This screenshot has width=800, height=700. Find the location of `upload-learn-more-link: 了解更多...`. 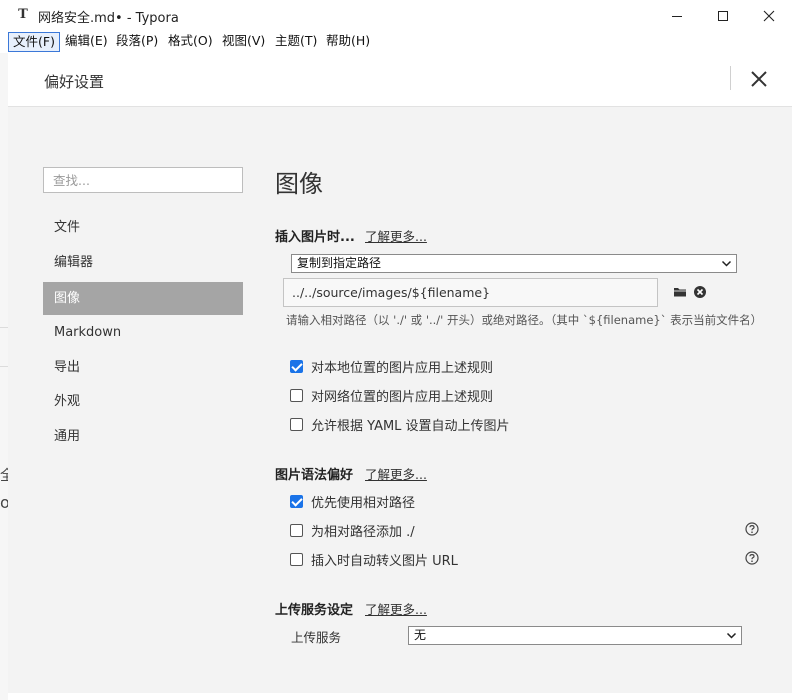

upload-learn-more-link: 了解更多... is located at coordinates (396, 608).